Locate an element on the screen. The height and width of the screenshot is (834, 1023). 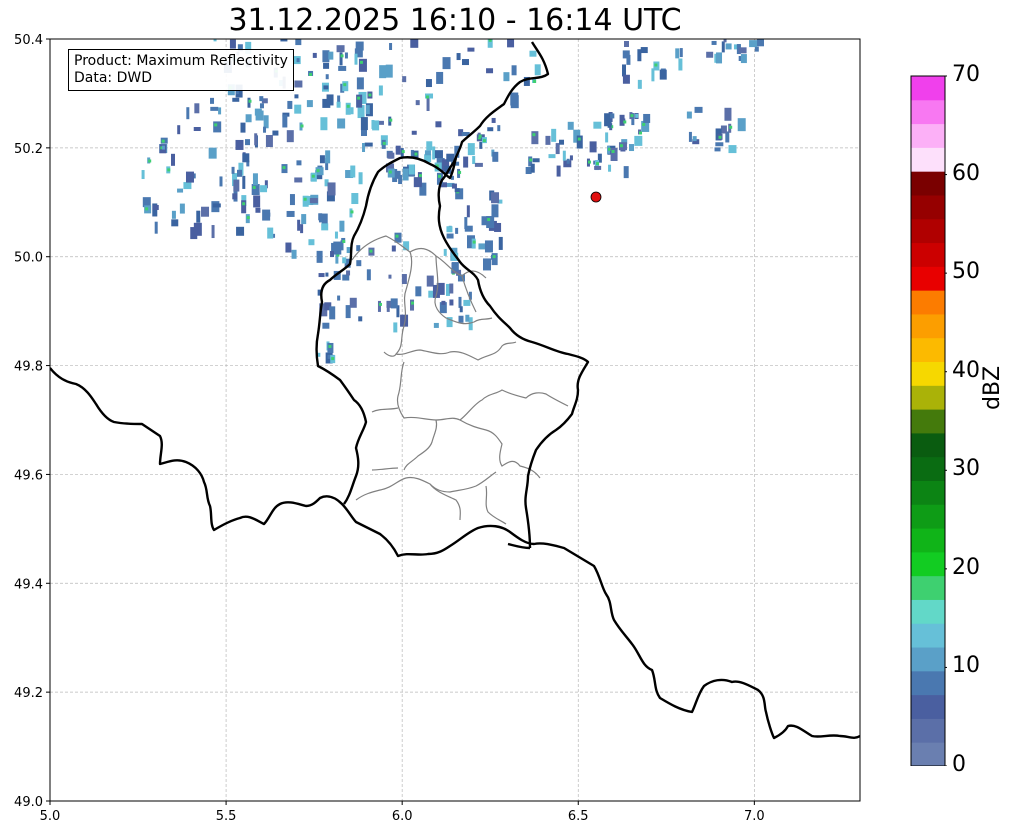
radar-site-marker is located at coordinates (596, 197).